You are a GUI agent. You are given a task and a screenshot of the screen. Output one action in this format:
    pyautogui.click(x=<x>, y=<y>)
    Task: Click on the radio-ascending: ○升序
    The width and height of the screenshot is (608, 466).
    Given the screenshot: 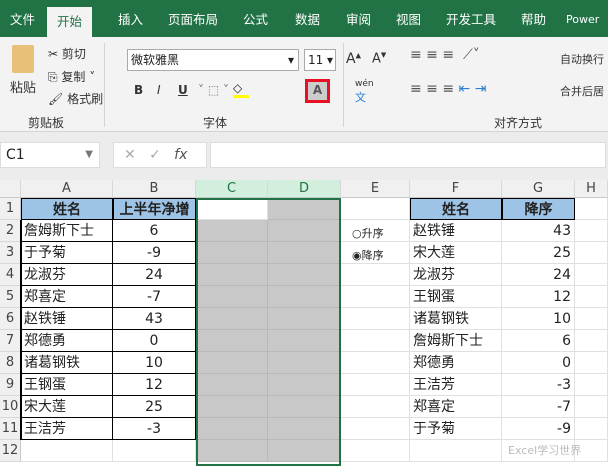 What is the action you would take?
    pyautogui.click(x=368, y=233)
    